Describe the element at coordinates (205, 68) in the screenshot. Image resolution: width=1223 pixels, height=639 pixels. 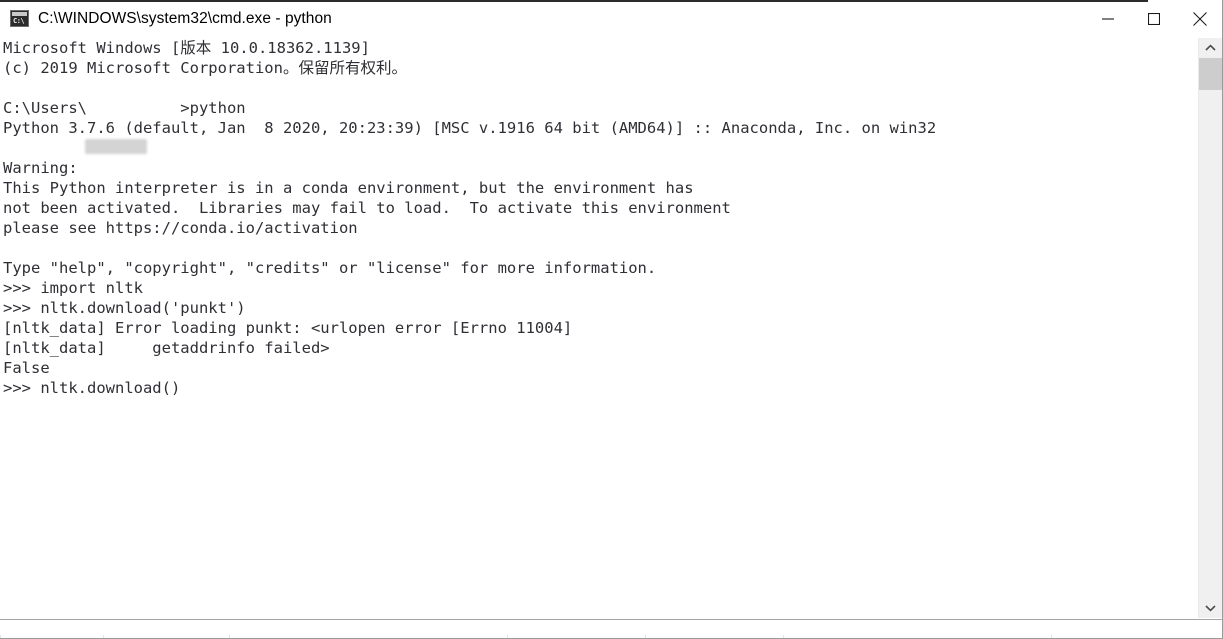
I see `console-line: (c) 2019 Microsoft Corporation。保留所有权利。` at that location.